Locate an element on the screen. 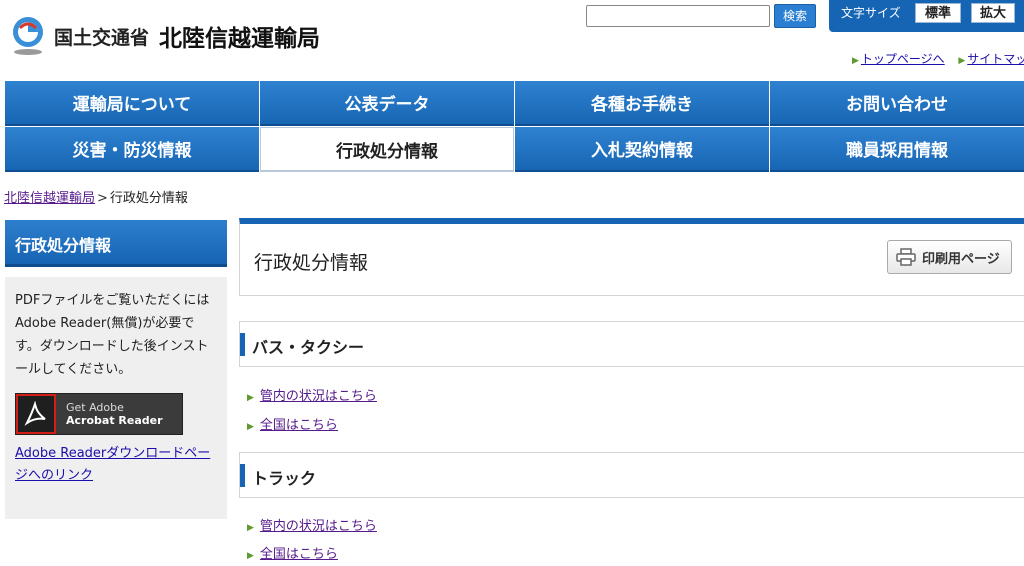 The width and height of the screenshot is (1024, 566). global-nav-row: 運輸局について 公表データ 各種お手続き お問い合わせ is located at coordinates (514, 103).